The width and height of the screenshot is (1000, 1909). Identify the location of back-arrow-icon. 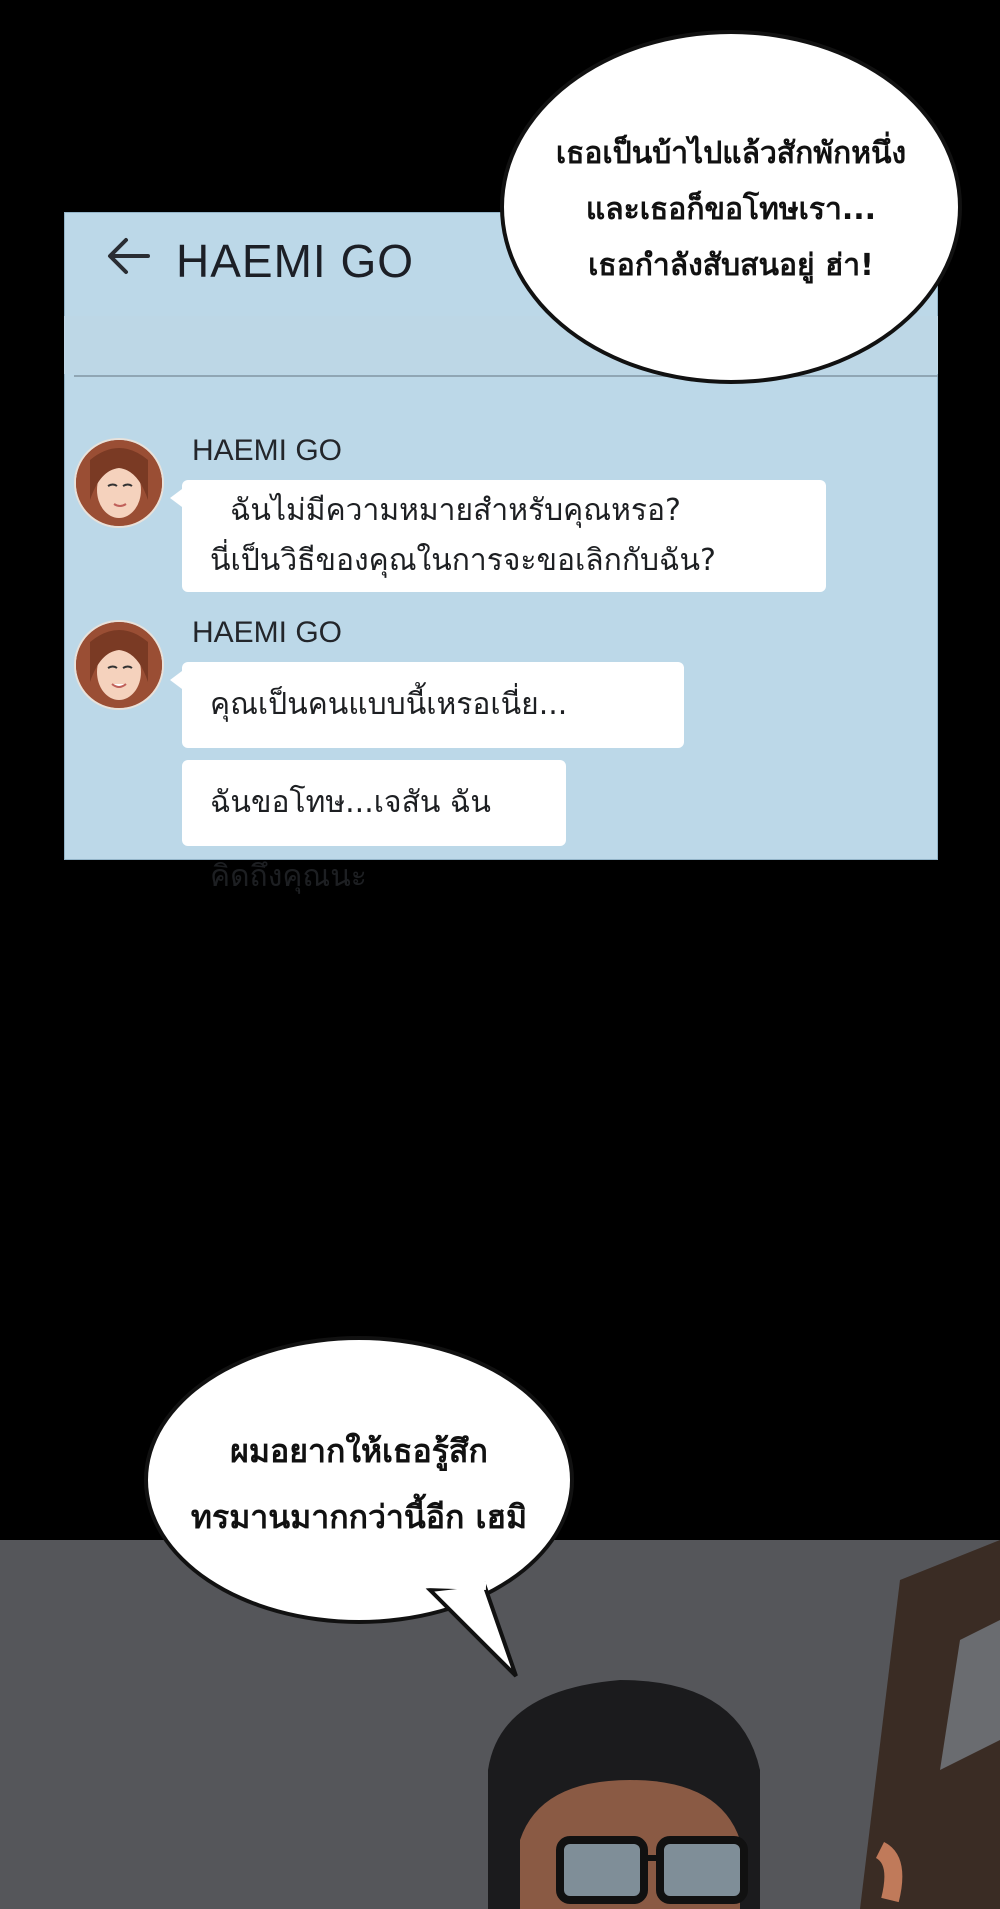
(128, 256).